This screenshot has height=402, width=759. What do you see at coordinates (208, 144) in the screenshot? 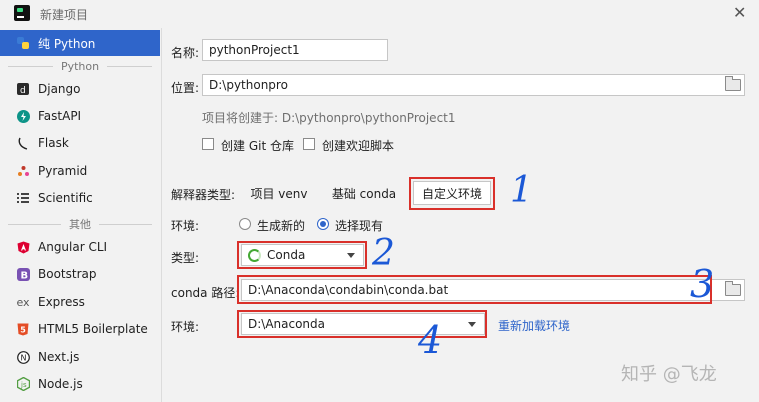
I see `create-git-checkbox` at bounding box center [208, 144].